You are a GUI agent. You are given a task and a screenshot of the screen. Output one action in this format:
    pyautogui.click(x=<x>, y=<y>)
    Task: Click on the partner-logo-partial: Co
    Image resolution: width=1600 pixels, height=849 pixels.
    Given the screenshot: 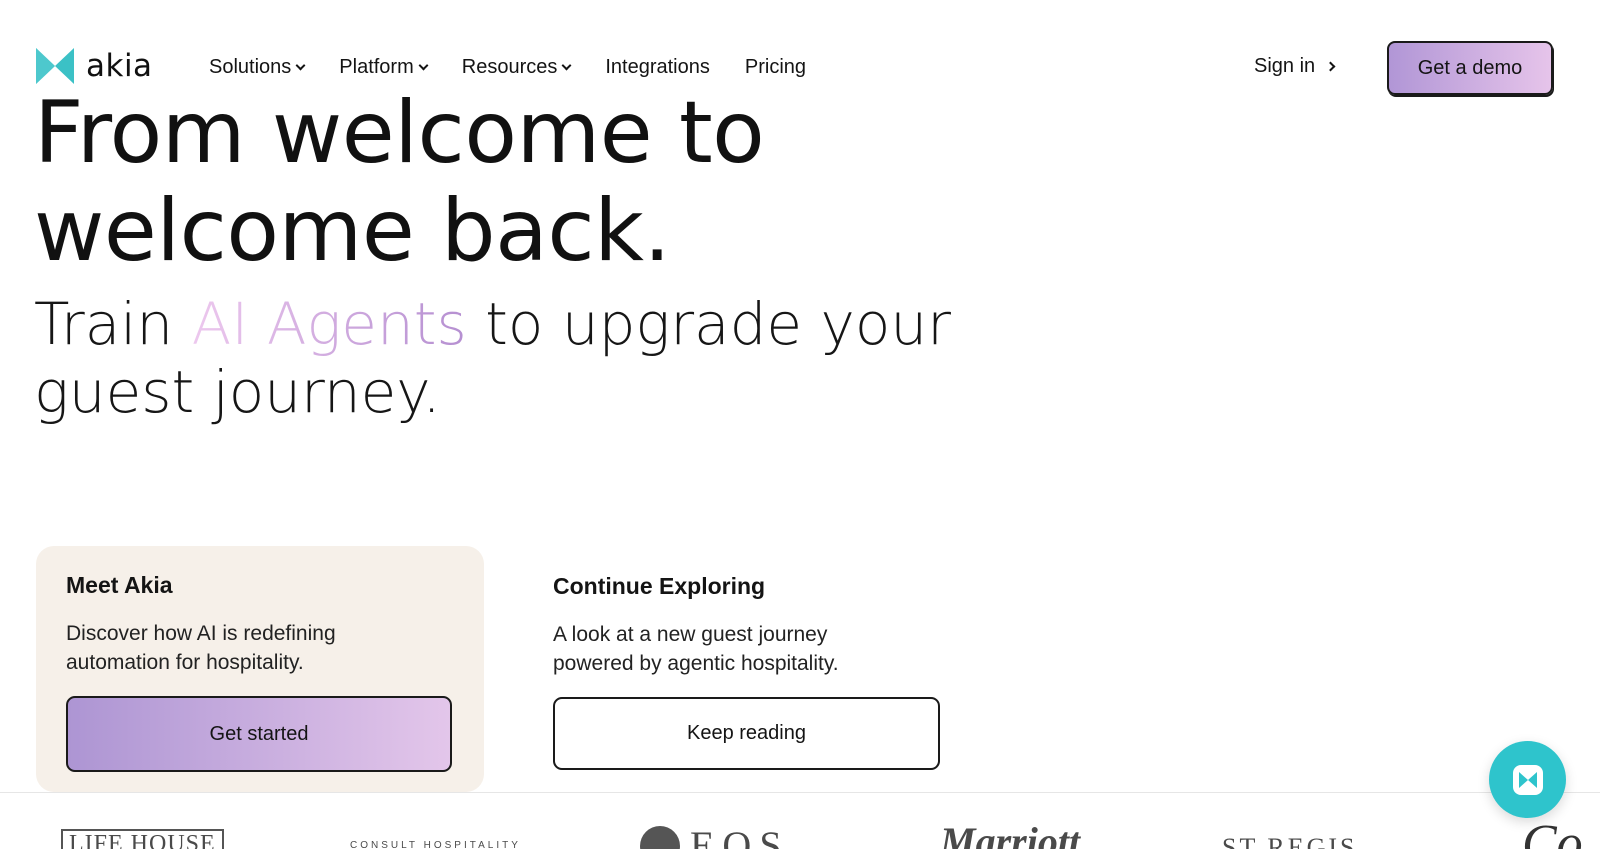 What is the action you would take?
    pyautogui.click(x=1552, y=832)
    